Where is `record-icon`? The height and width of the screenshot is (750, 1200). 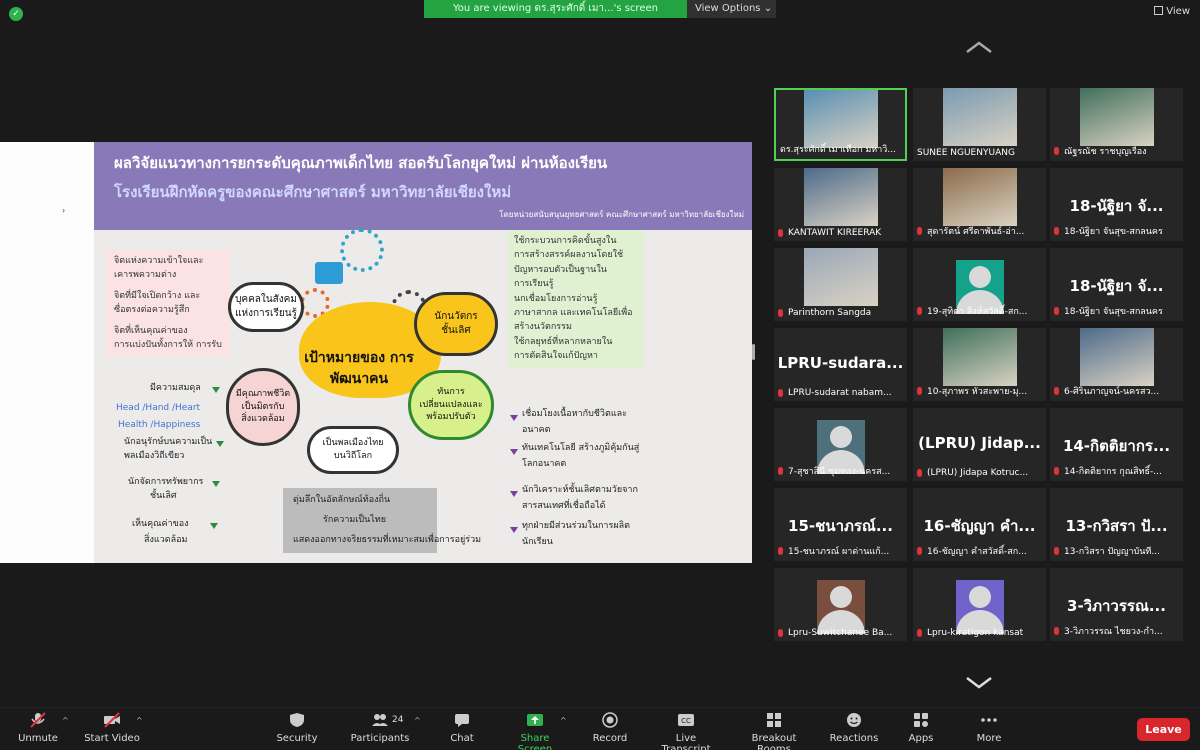
record-icon is located at coordinates (610, 720).